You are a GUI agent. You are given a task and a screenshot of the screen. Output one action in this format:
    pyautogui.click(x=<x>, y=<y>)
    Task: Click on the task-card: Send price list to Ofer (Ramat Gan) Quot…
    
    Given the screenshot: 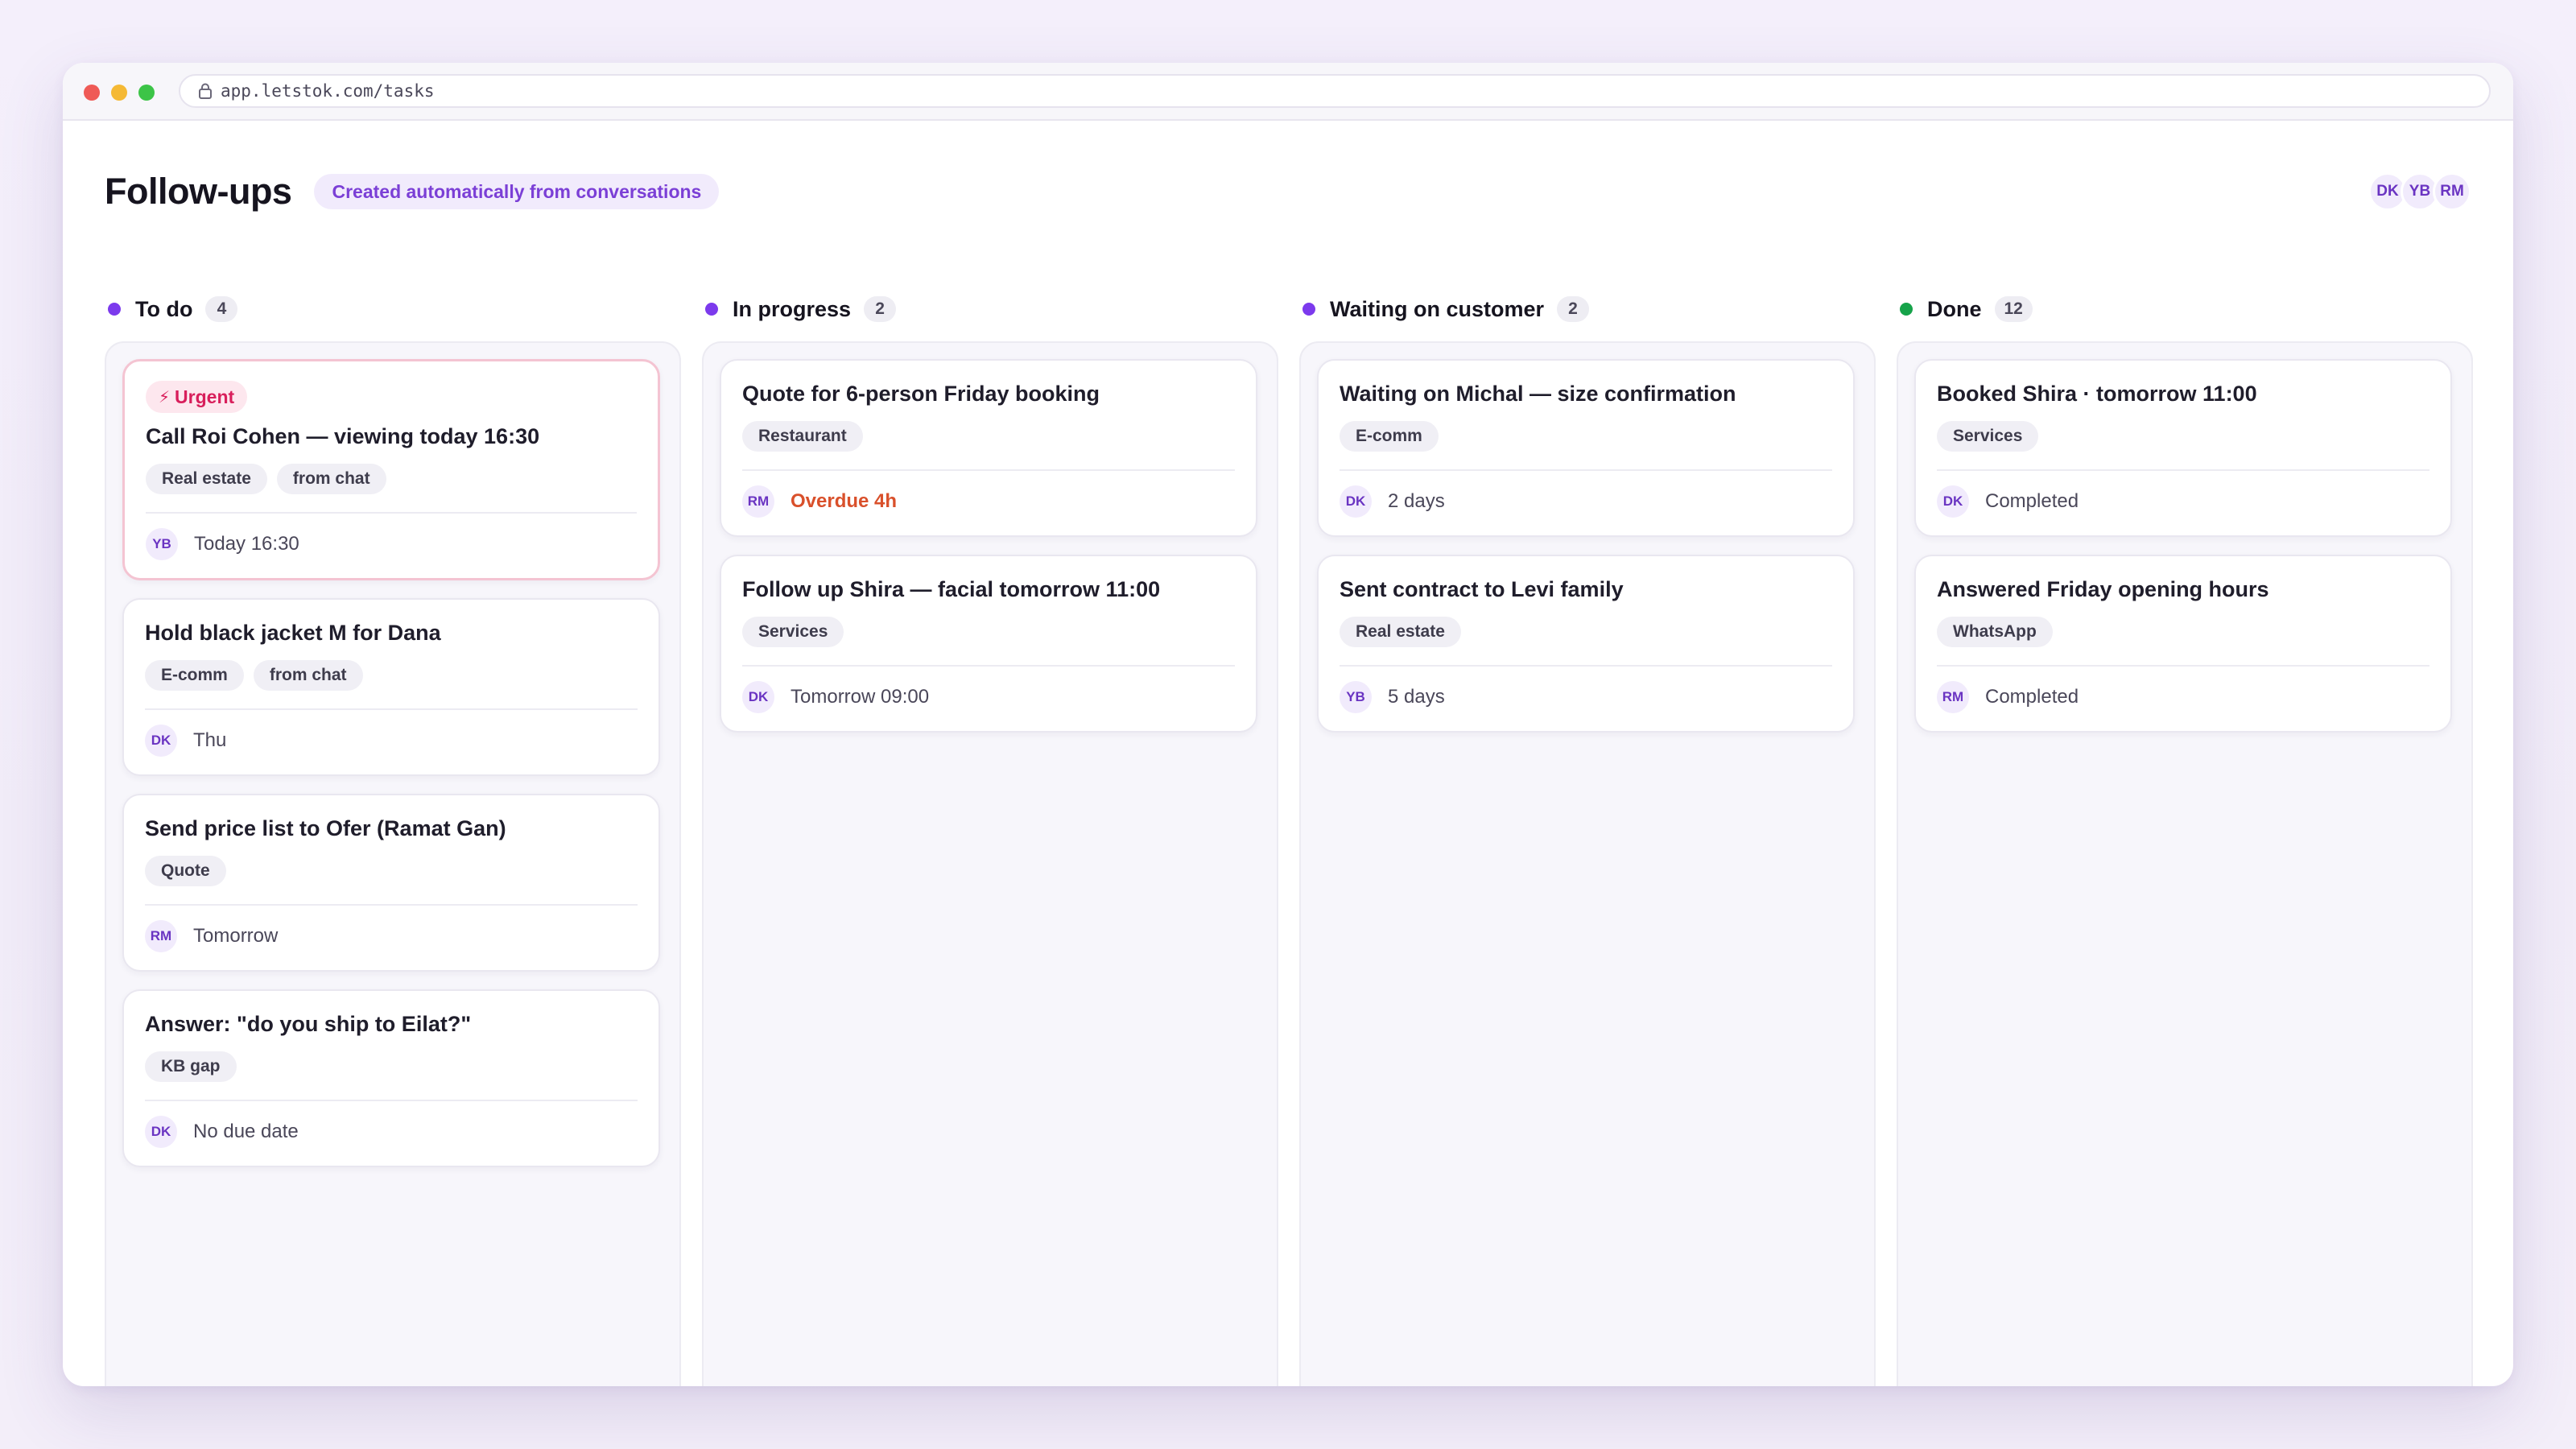 What is the action you would take?
    pyautogui.click(x=391, y=883)
    